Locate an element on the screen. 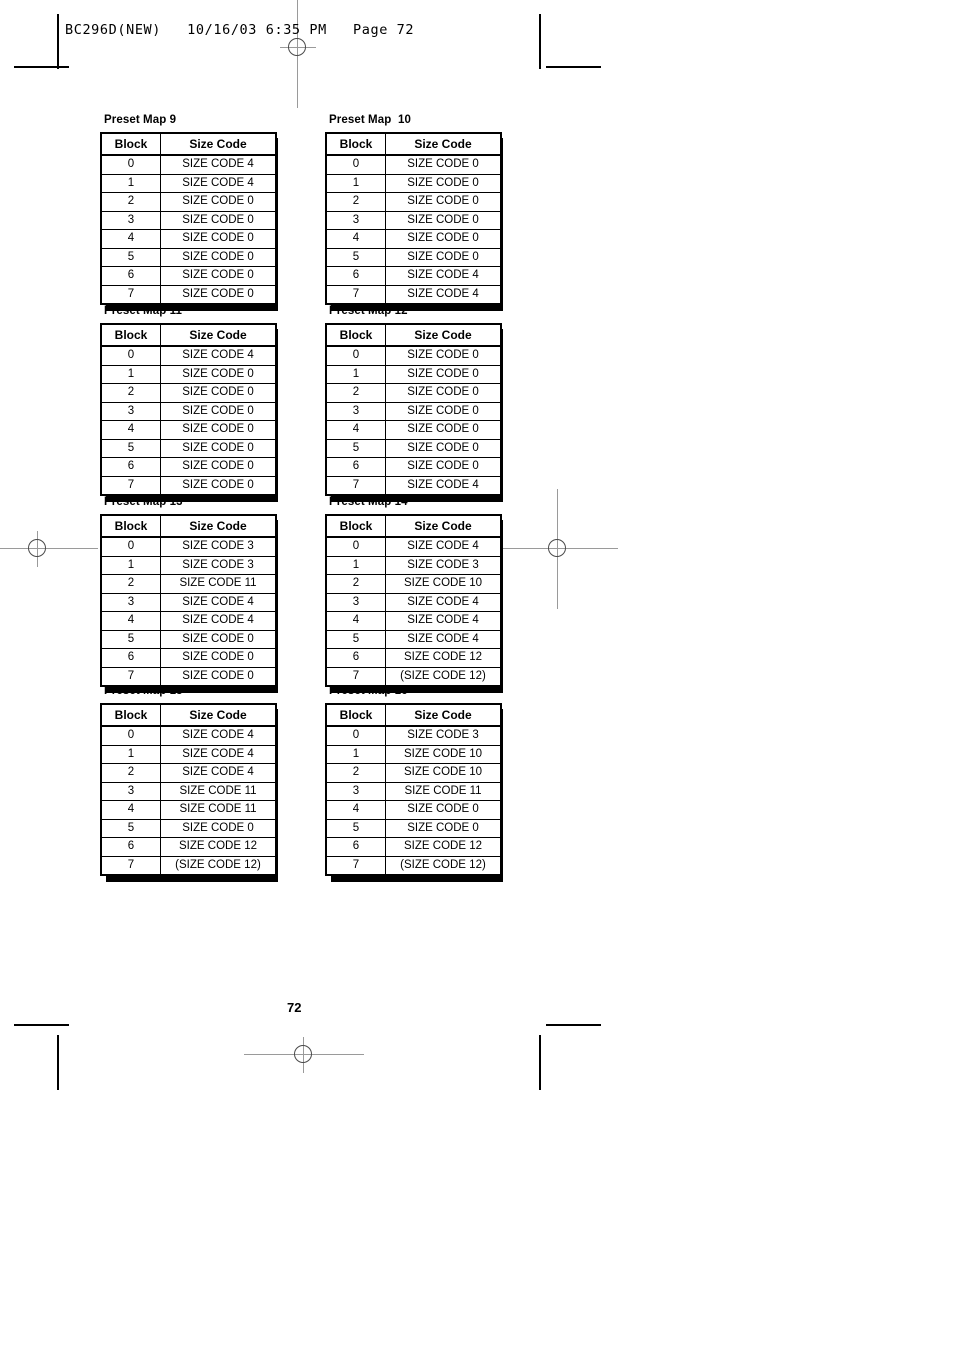 This screenshot has height=1351, width=954. cell-size-code: SIZE CODE 12 is located at coordinates (218, 847).